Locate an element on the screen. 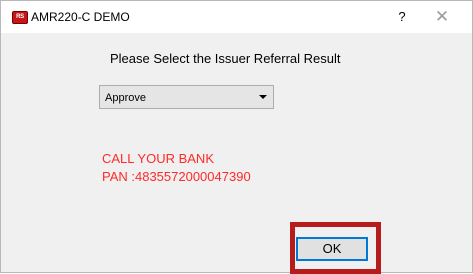  message-pan: PAN :4835572000047390 is located at coordinates (176, 176).